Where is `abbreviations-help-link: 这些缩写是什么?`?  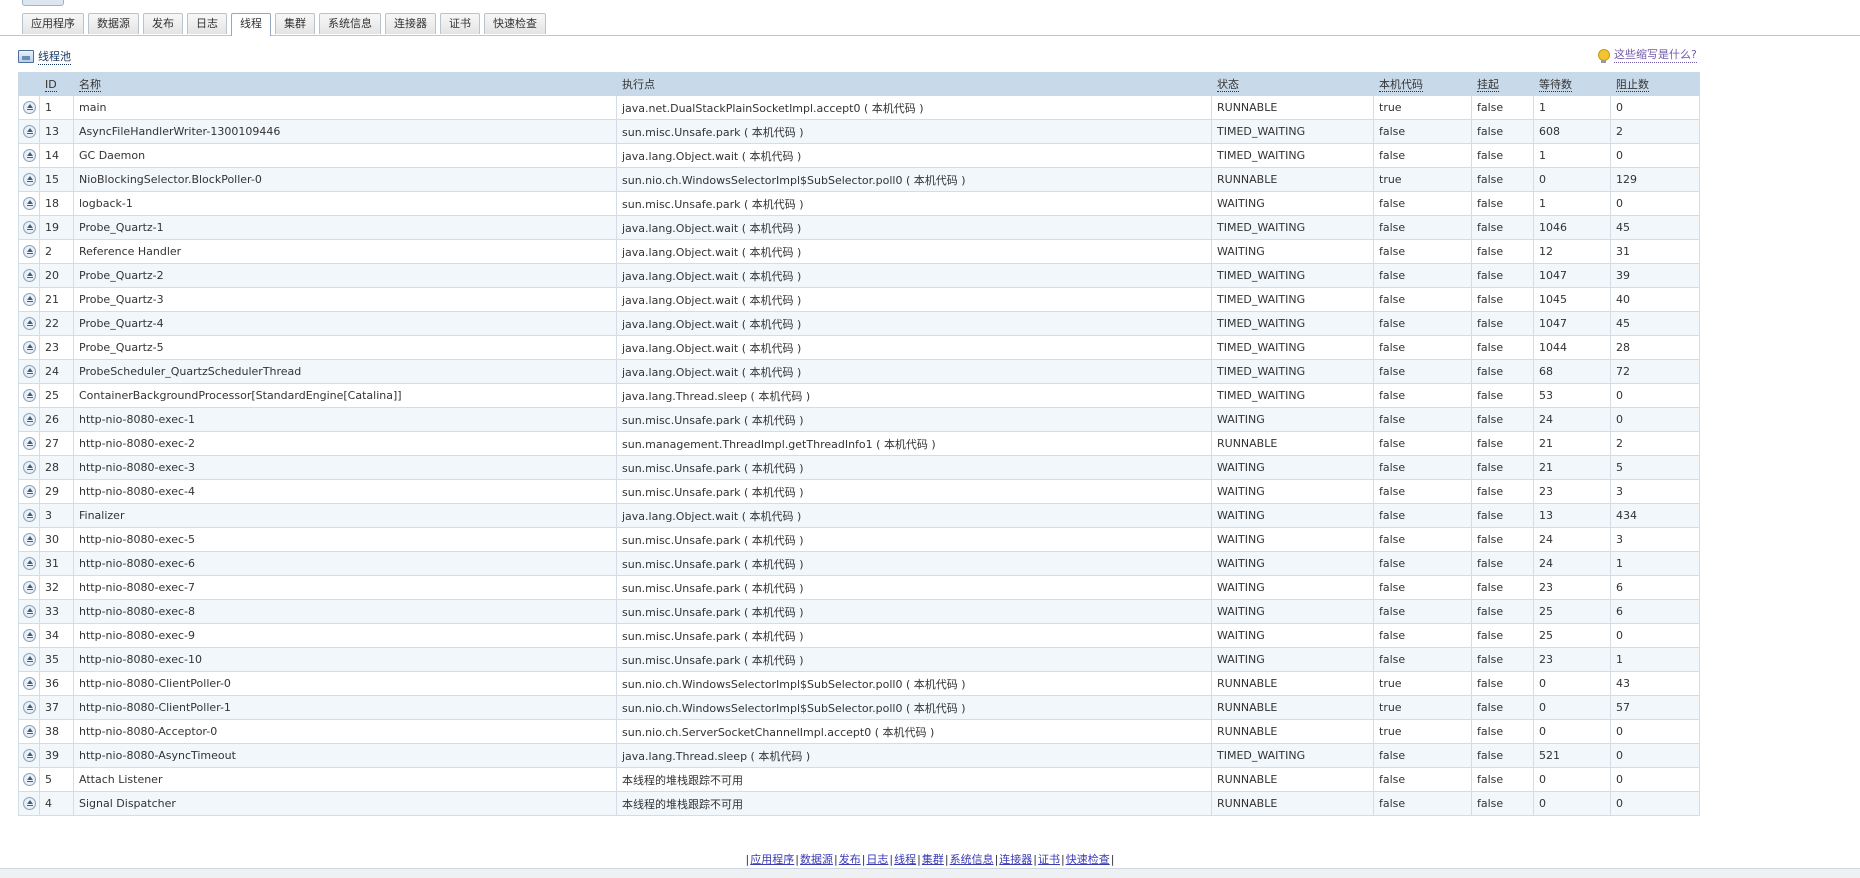
abbreviations-help-link: 这些缩写是什么? is located at coordinates (1647, 54).